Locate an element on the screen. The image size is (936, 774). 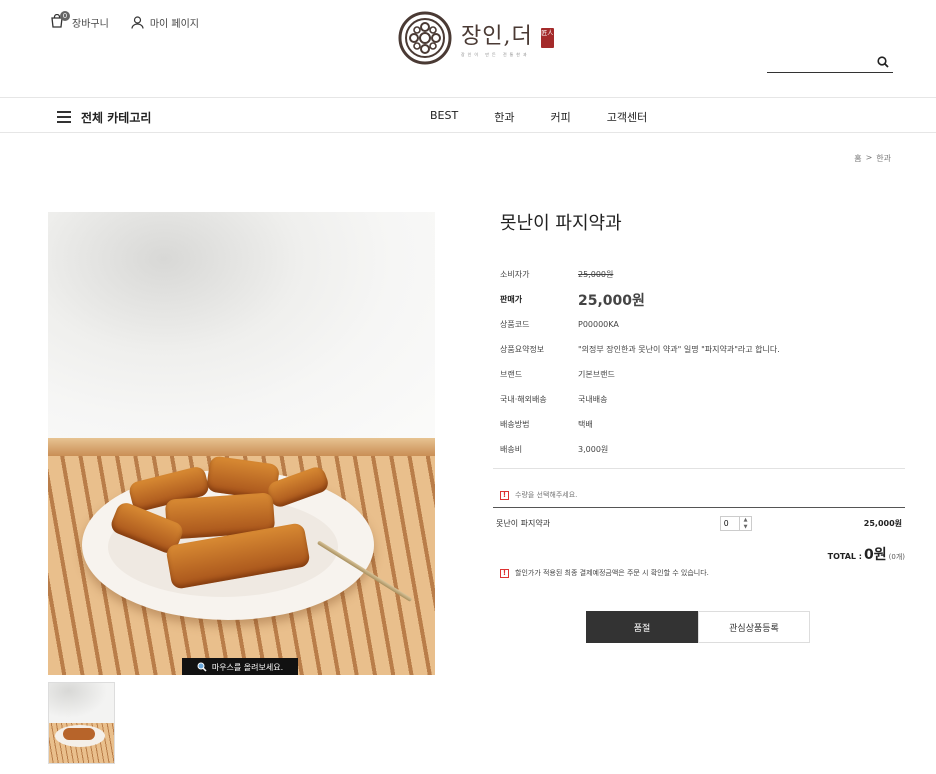
site-logo: 장인,더 장인이 만든 전통한과 匠人 is located at coordinates (475, 38).